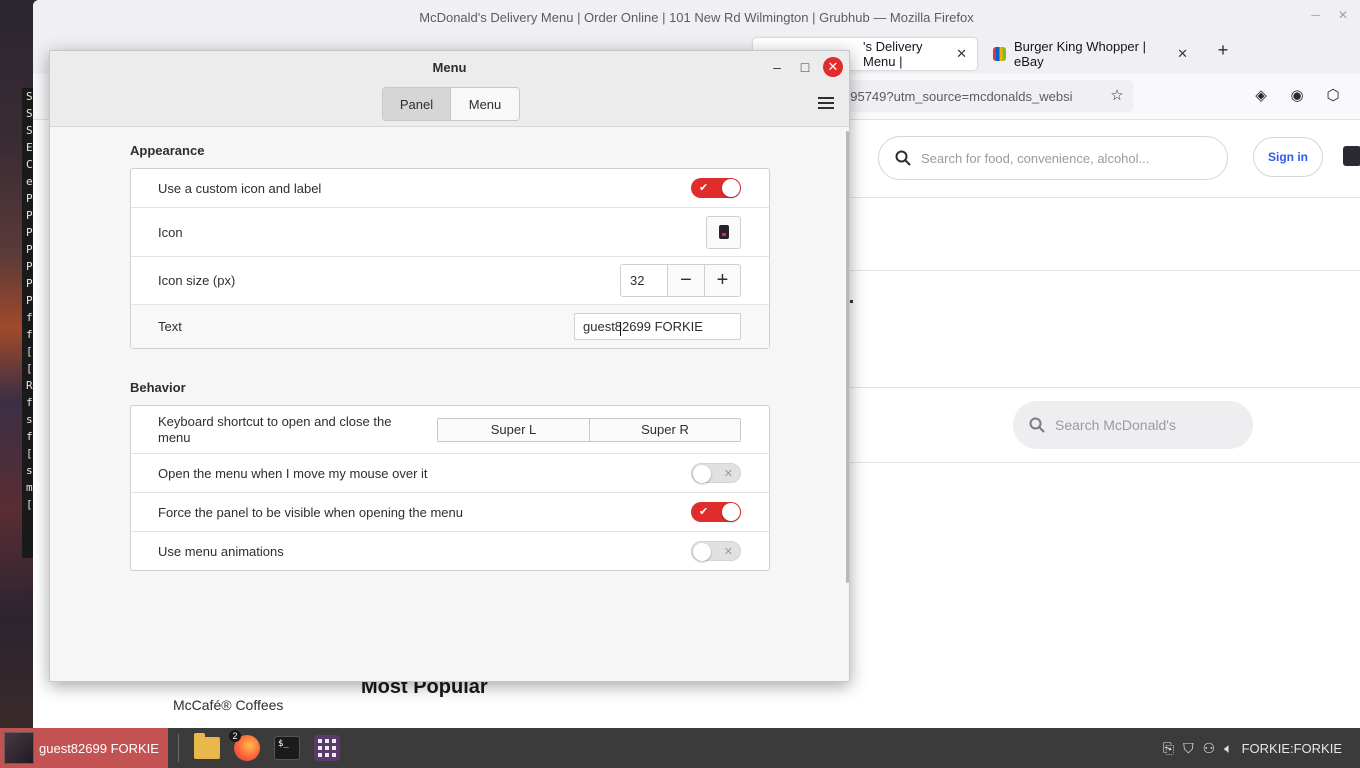 This screenshot has width=1360, height=768. Describe the element at coordinates (621, 329) in the screenshot. I see `text-cursor-icon` at that location.